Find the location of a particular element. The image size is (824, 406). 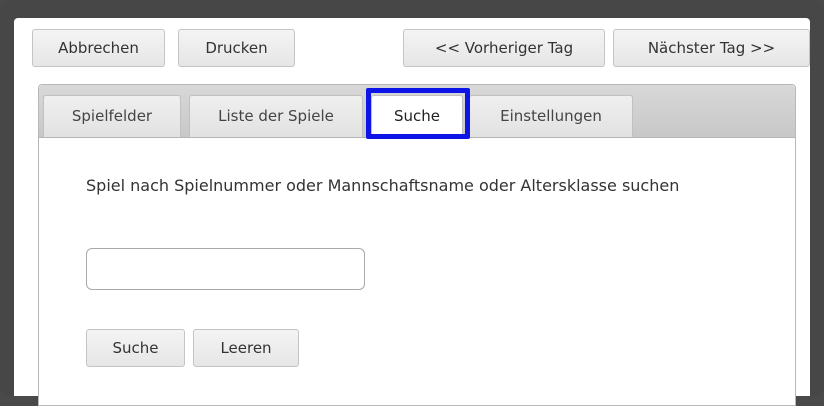

tab-suche: Suche is located at coordinates (417, 116).